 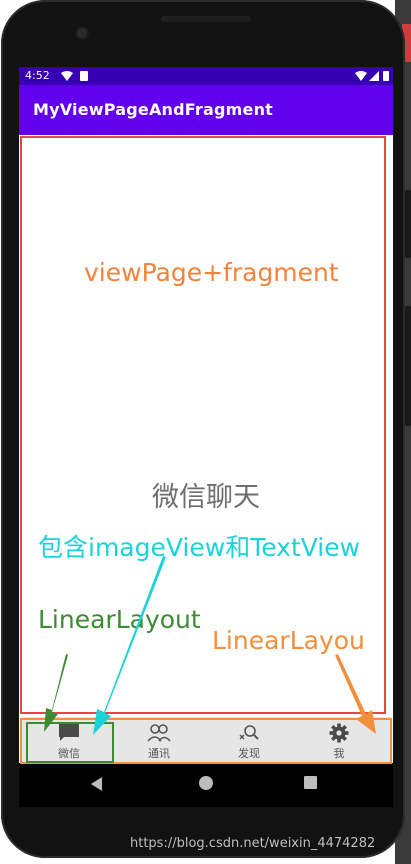 I want to click on cell-signal-icon, so click(x=374, y=76).